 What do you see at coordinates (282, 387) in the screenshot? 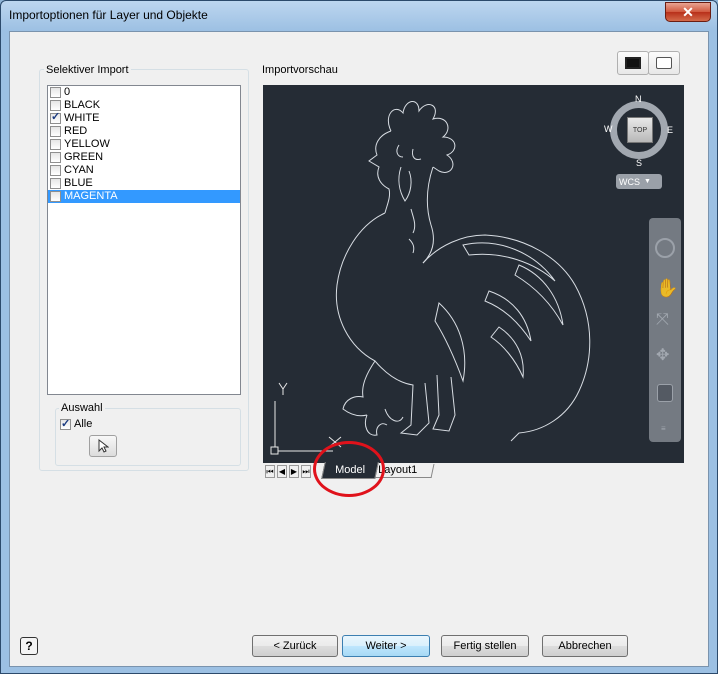
I see `ucs-y-label: Y` at bounding box center [282, 387].